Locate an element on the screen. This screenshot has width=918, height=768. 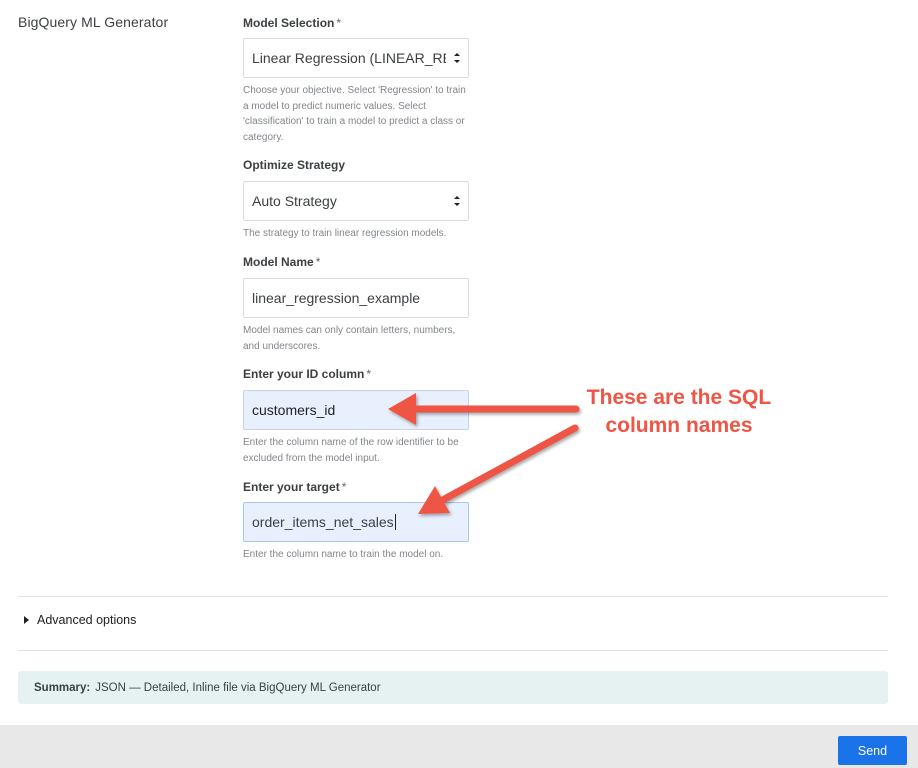
annotation-line-2: column names is located at coordinates (679, 425).